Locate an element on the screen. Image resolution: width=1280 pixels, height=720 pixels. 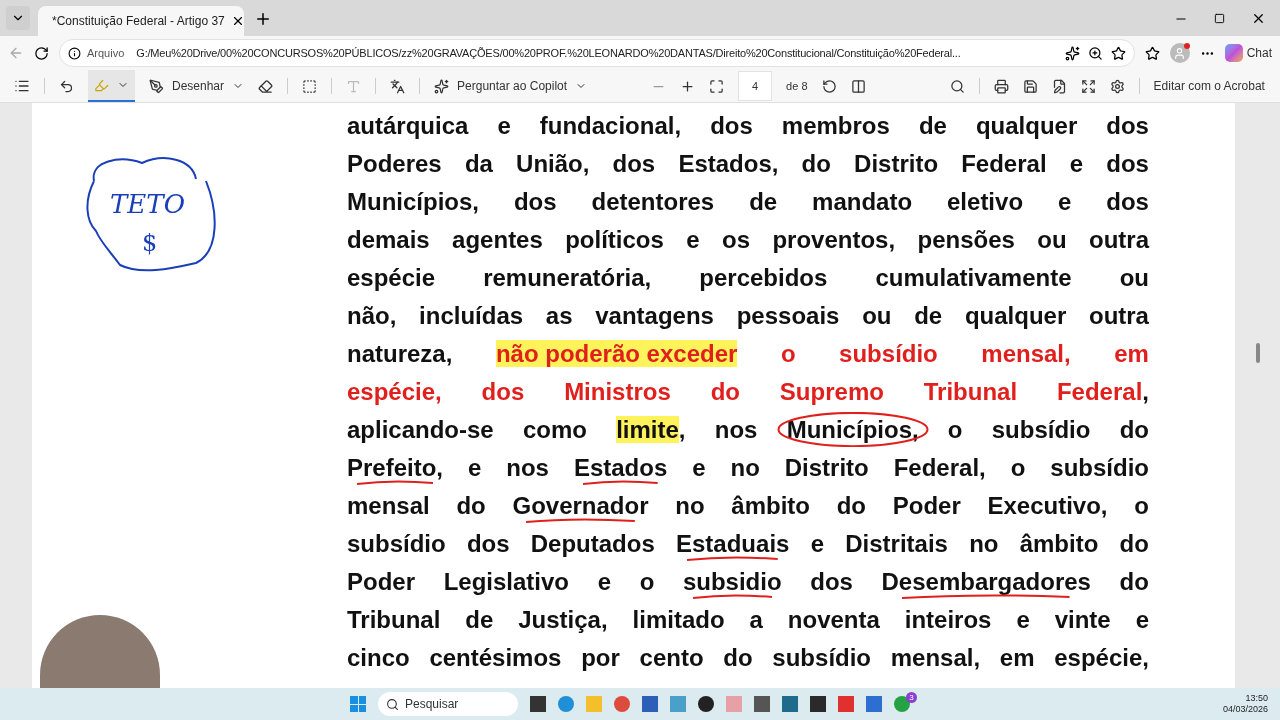
start-icon is located at coordinates (358, 704).